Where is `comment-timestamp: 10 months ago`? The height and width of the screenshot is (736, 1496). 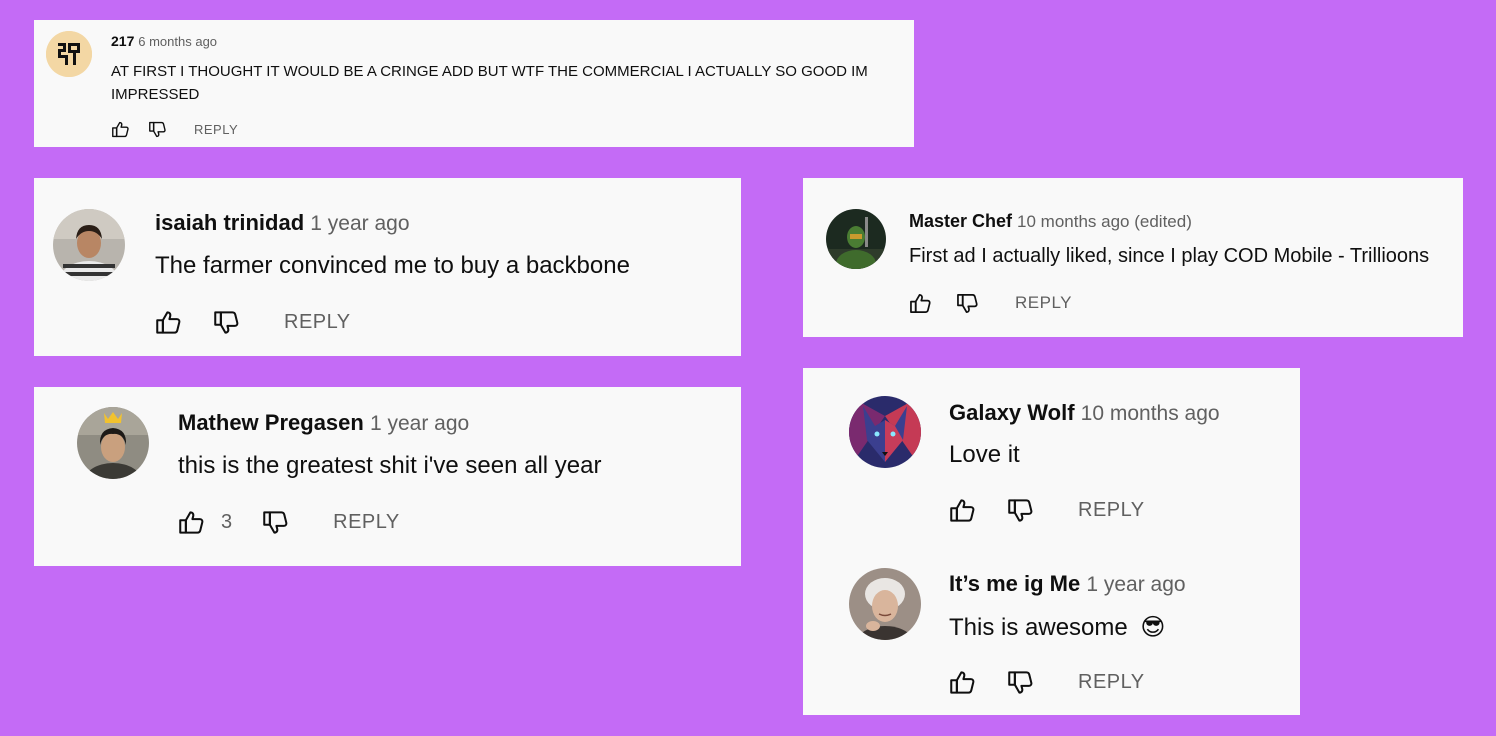
comment-timestamp: 10 months ago is located at coordinates (1150, 413).